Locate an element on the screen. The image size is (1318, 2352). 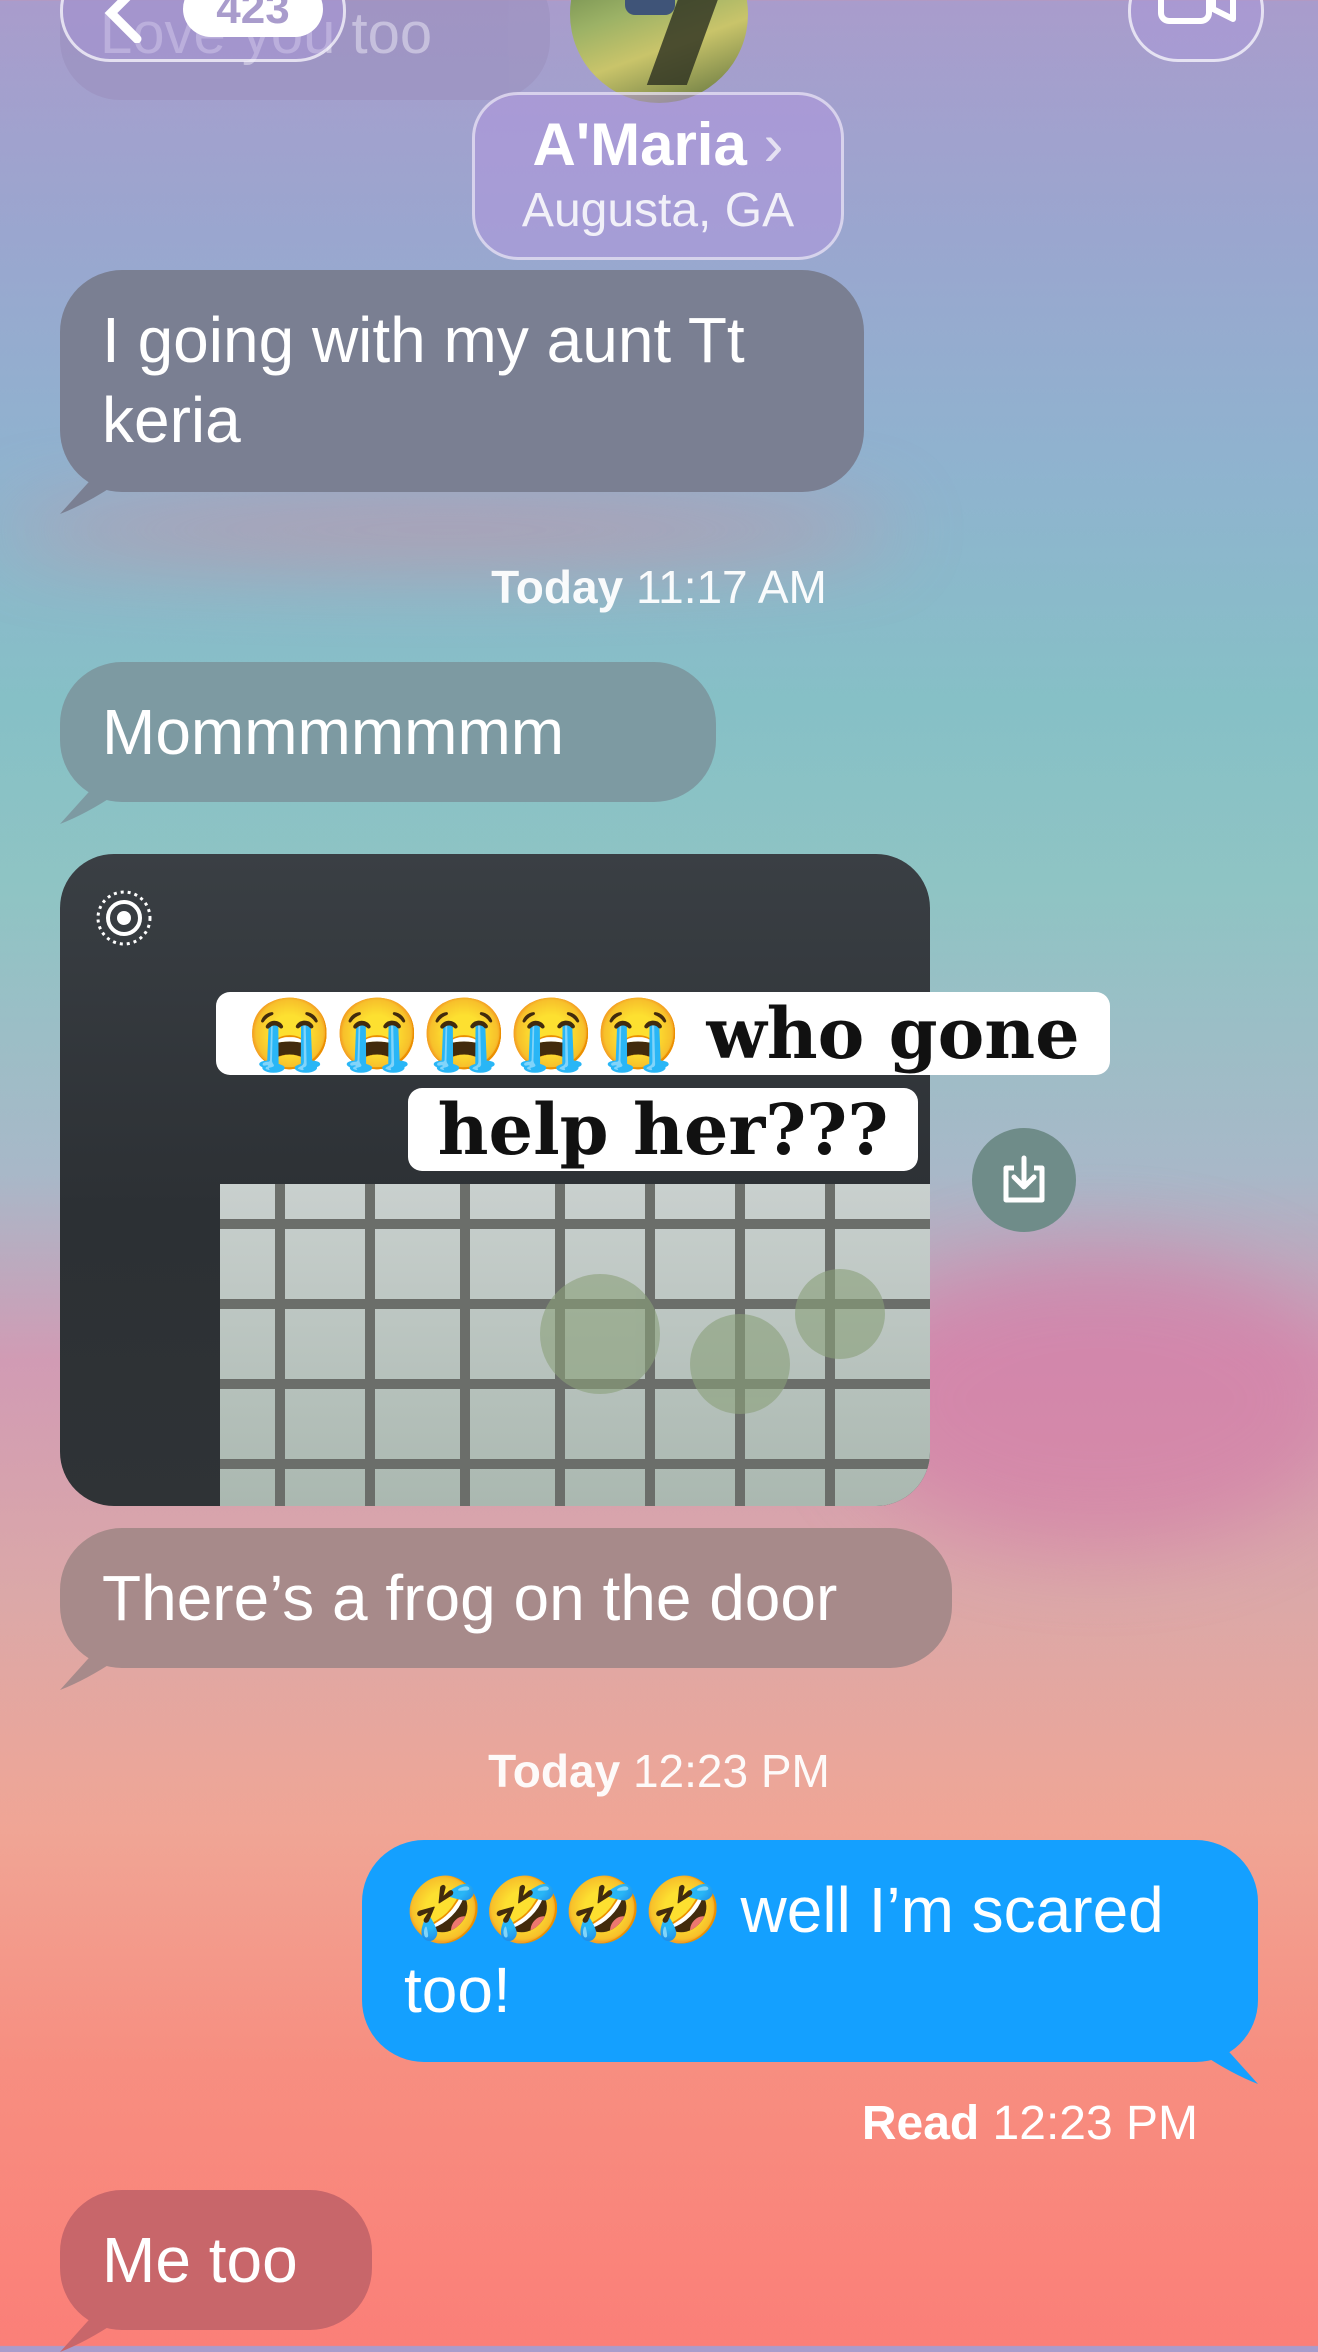
read-receipt: Read 12:23 PM is located at coordinates (1030, 2123).